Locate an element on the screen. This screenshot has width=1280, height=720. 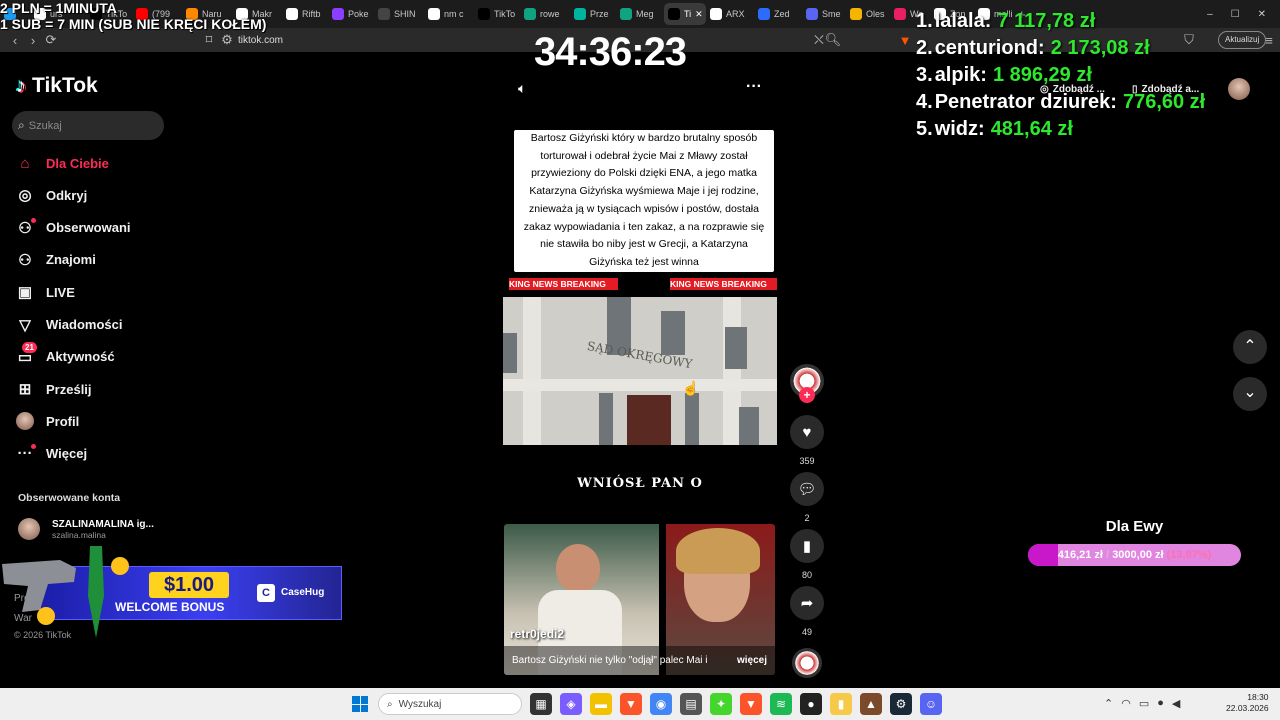
app-icon: ▲ is located at coordinates (871, 704).